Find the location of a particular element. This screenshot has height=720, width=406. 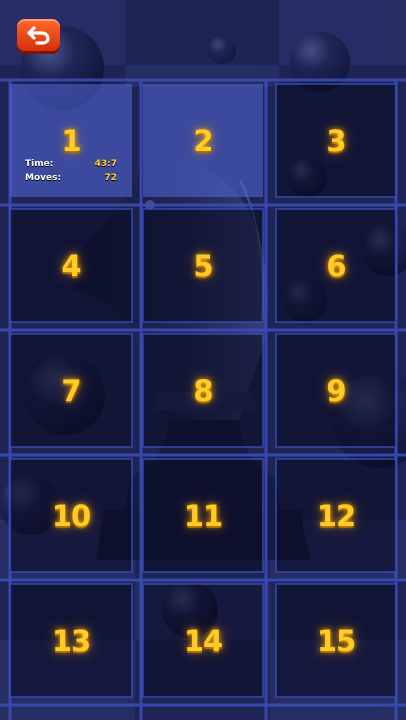

tile-number: 4 is located at coordinates (71, 265).